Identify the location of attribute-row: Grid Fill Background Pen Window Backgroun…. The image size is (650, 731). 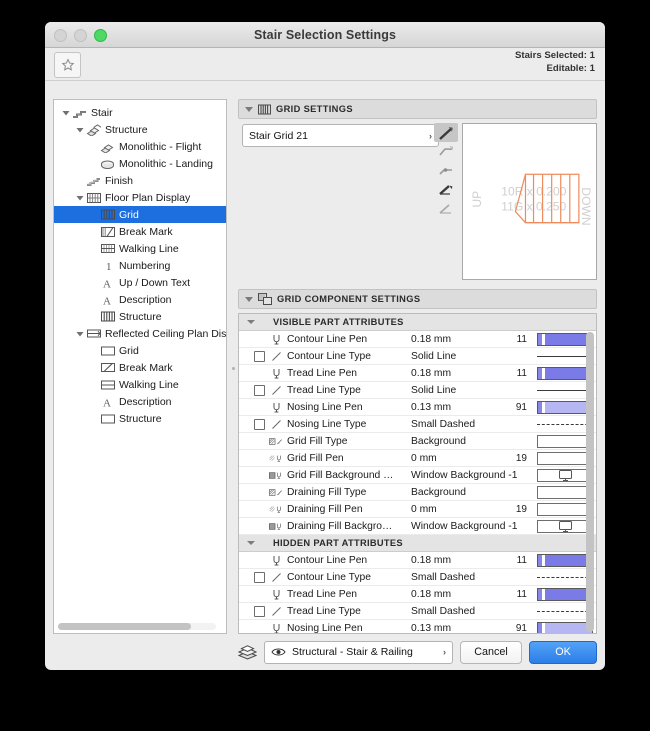
(417, 475).